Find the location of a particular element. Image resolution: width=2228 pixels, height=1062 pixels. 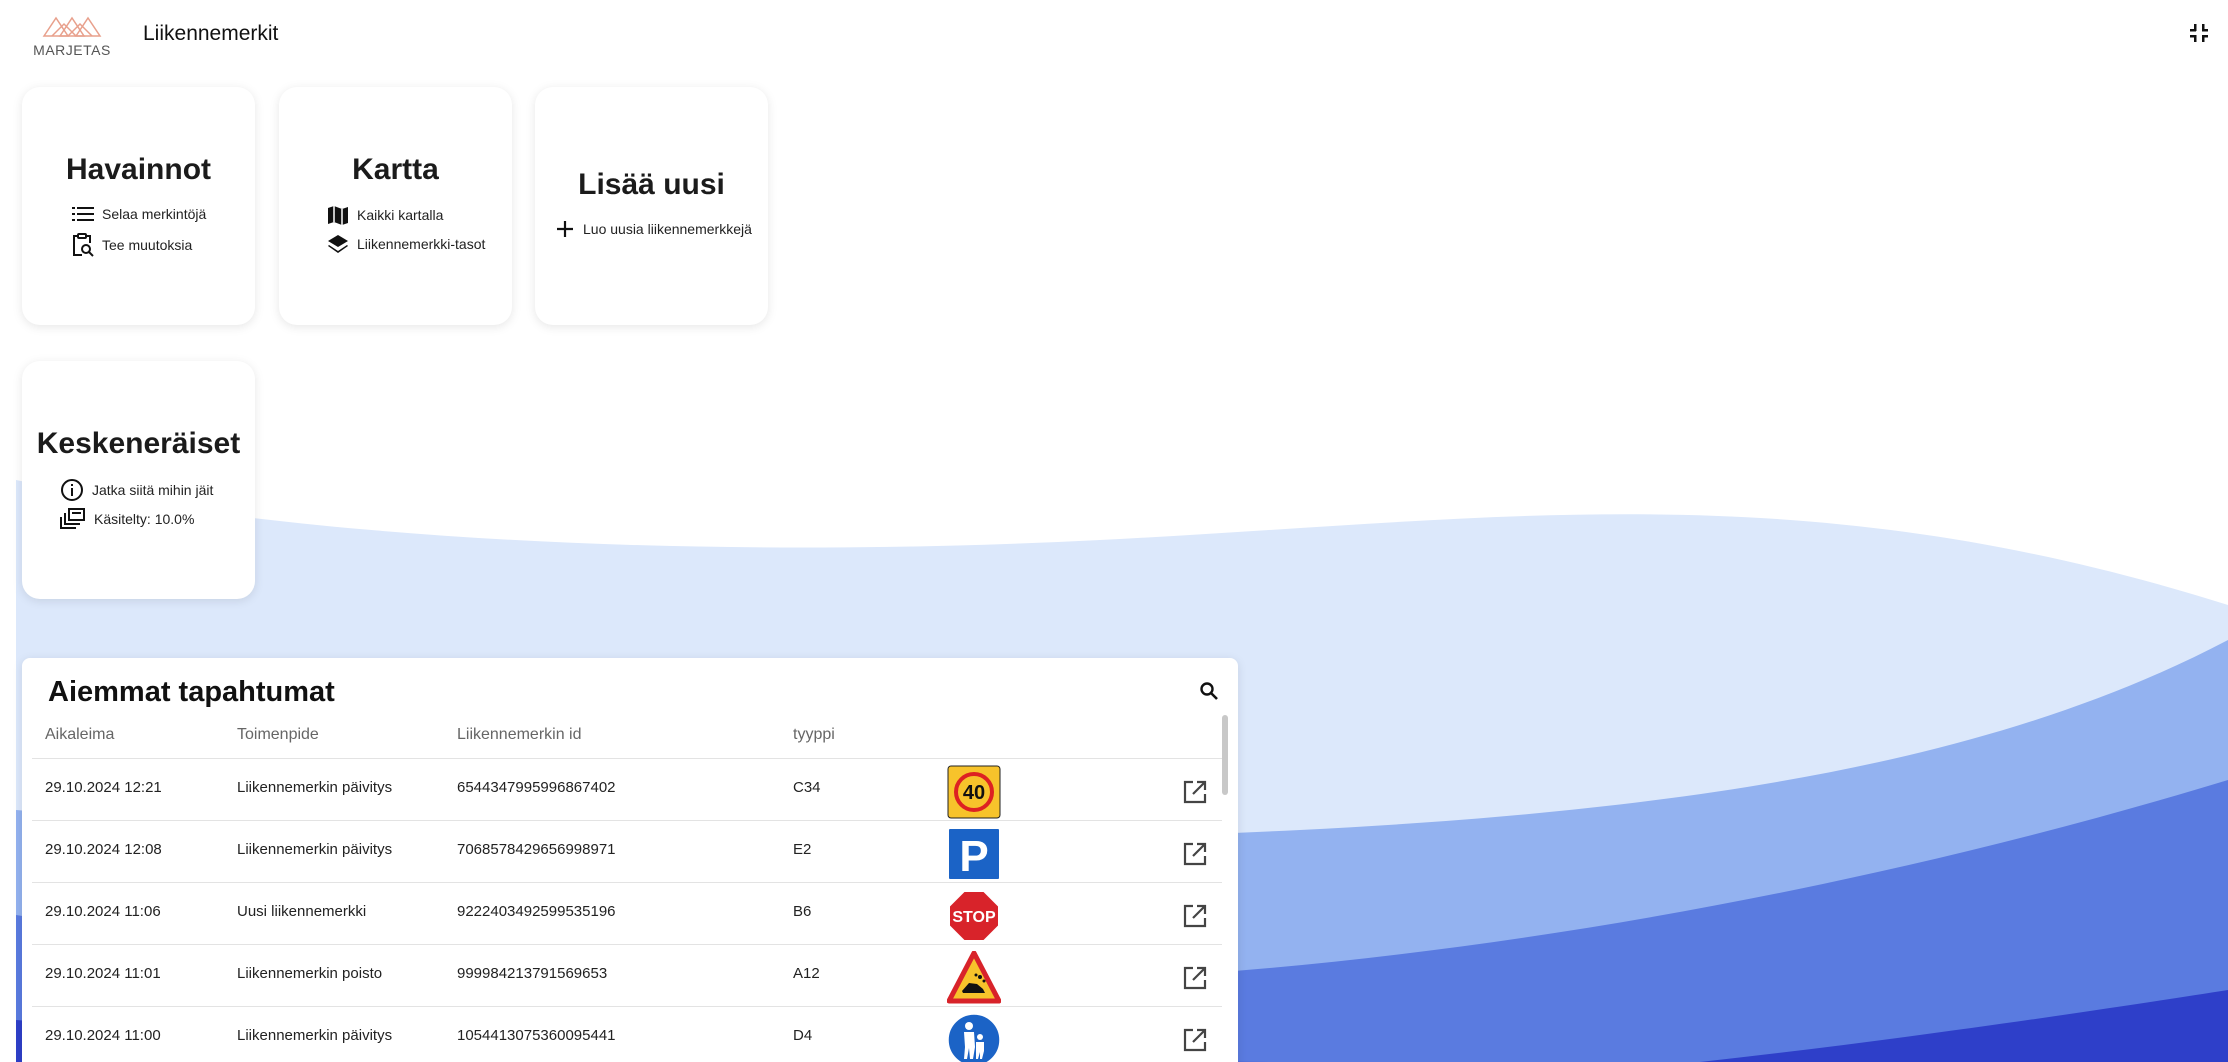

events-title: Aiemmat tapahtumat is located at coordinates (191, 692).